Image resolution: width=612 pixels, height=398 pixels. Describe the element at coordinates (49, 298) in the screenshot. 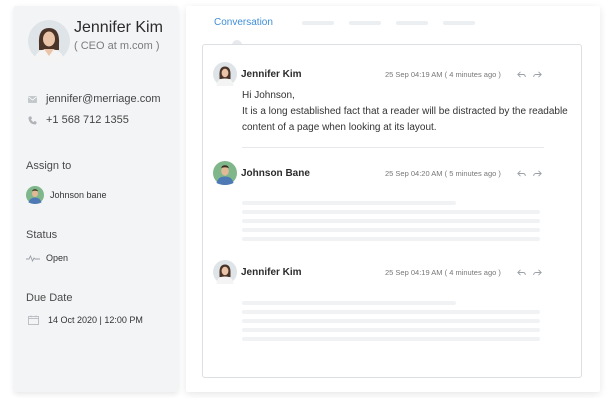

I see `due-date-label: Due Date` at that location.